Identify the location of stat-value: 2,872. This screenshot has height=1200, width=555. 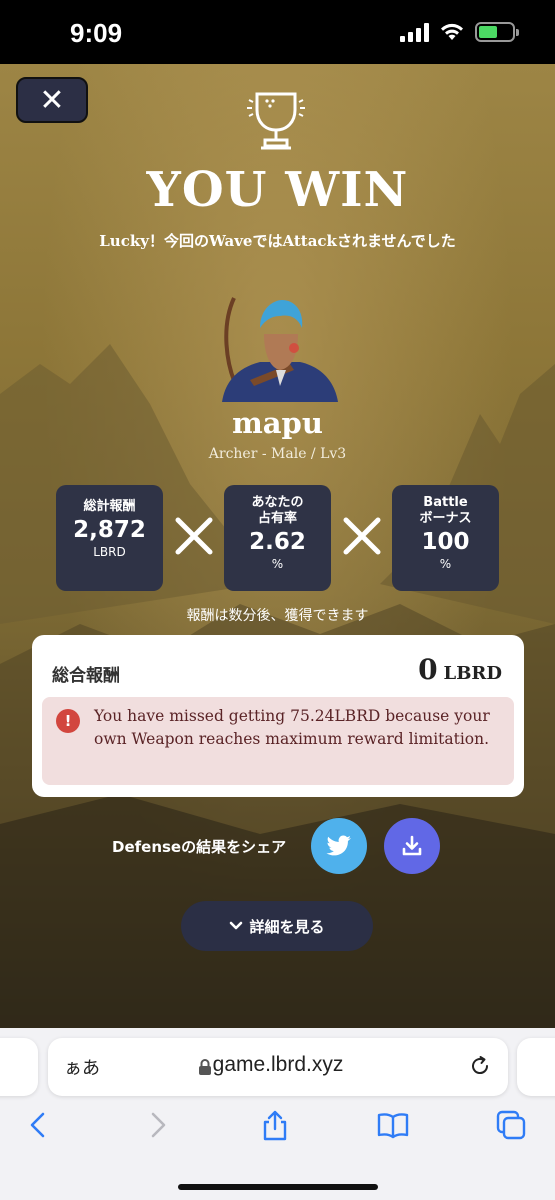
(109, 530).